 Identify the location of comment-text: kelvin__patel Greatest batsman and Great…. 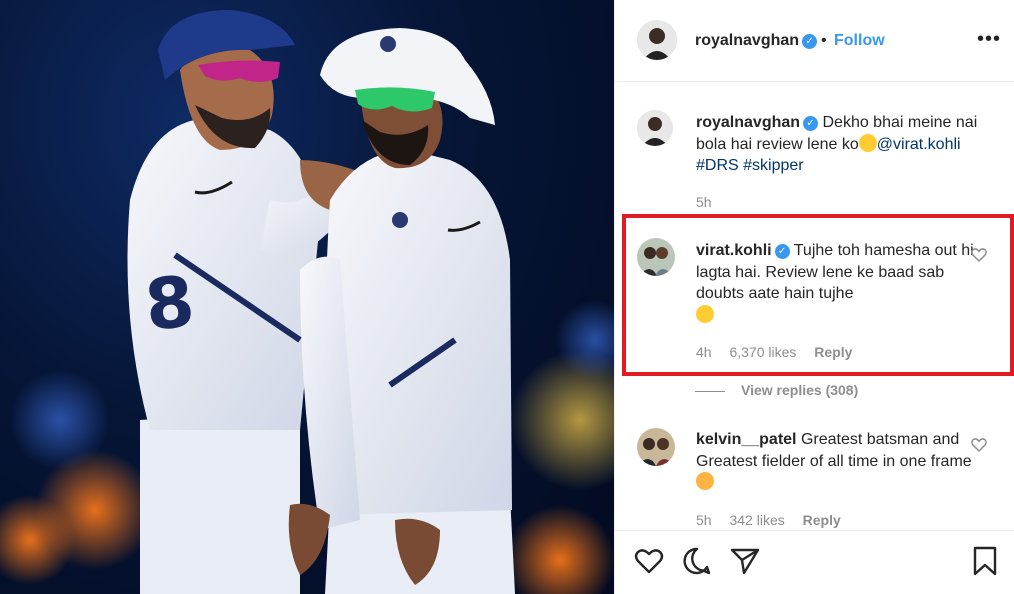
(837, 461).